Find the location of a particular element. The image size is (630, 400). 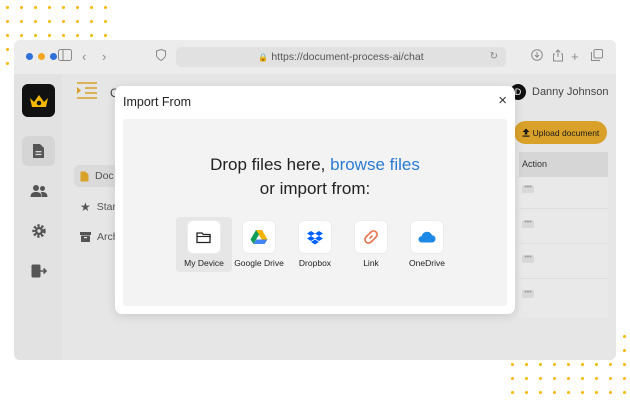

forward-arrow-icon: › is located at coordinates (104, 57).